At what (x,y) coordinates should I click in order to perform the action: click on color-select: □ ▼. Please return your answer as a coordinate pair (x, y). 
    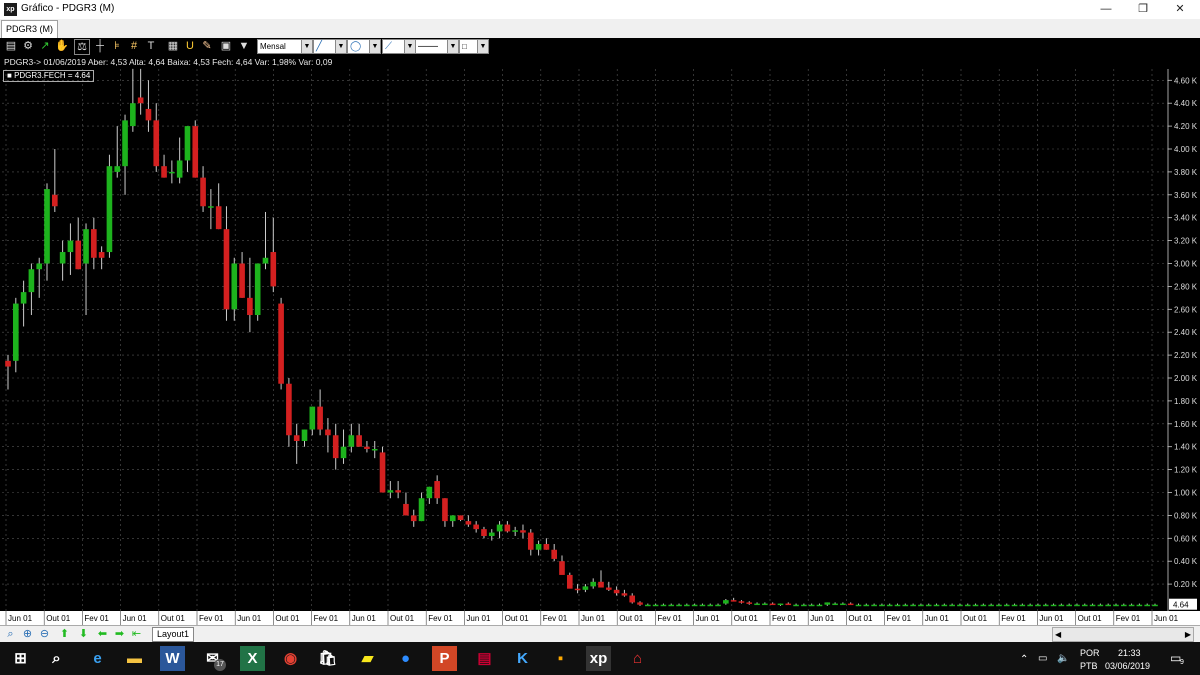
    Looking at the image, I should click on (474, 46).